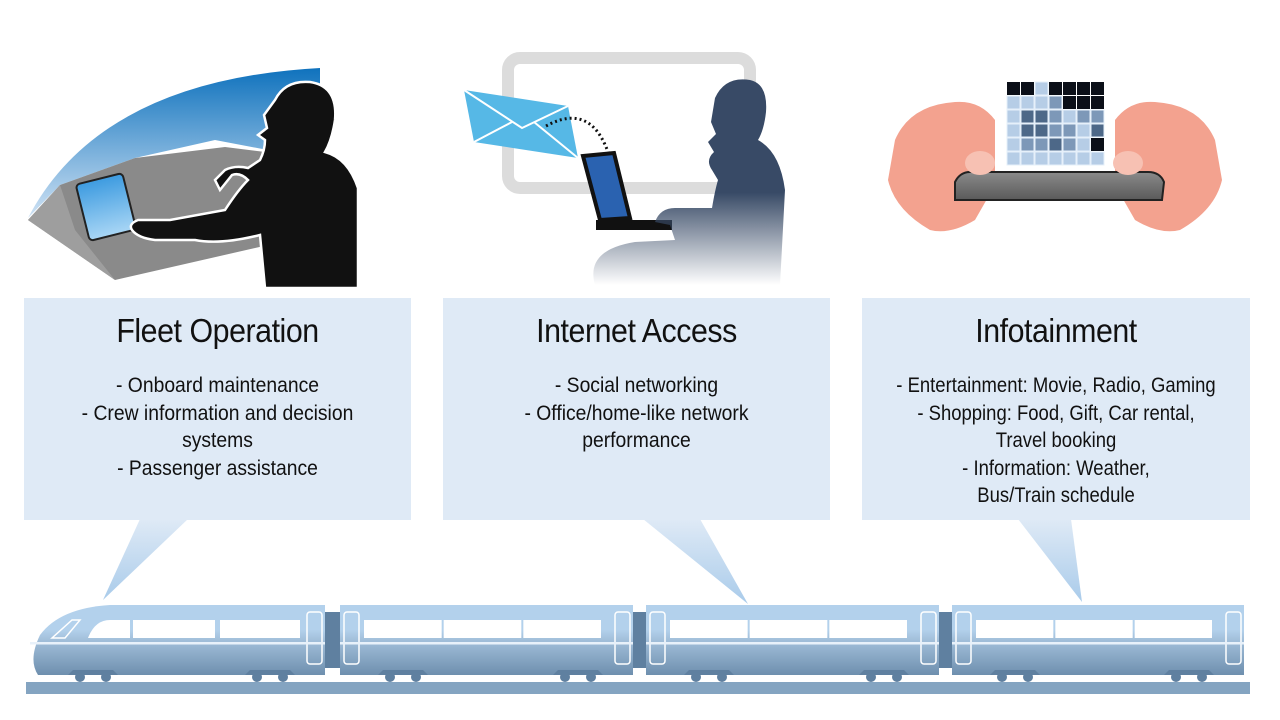 This screenshot has height=720, width=1280. I want to click on list-item: performance, so click(636, 440).